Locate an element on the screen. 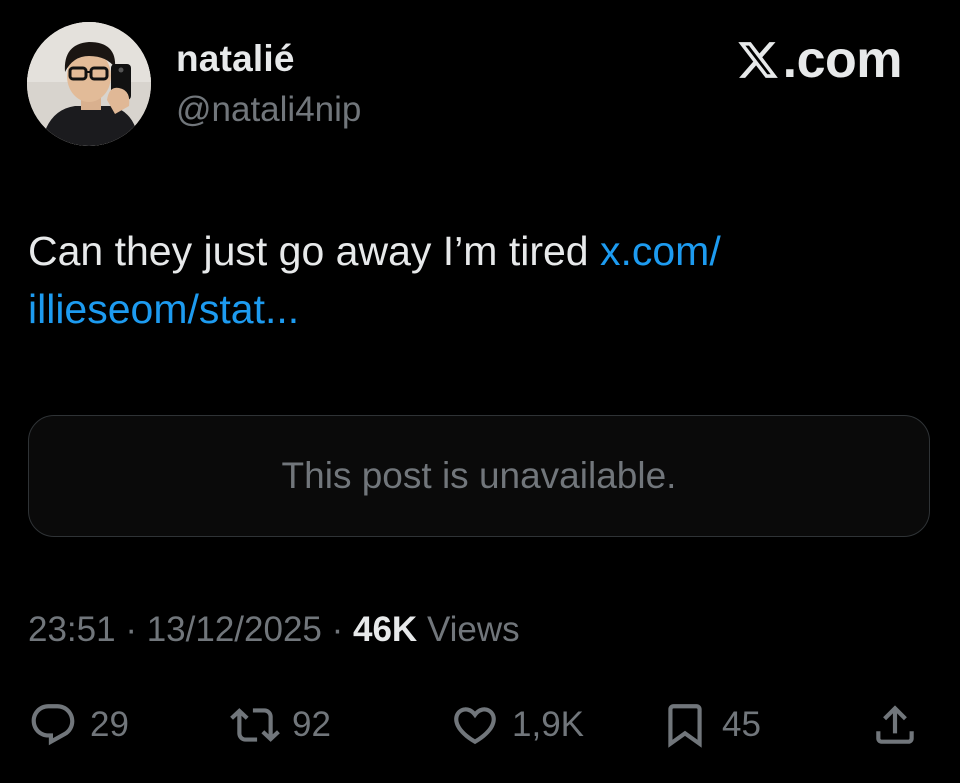 The image size is (960, 783). reply-count: 29 is located at coordinates (109, 724).